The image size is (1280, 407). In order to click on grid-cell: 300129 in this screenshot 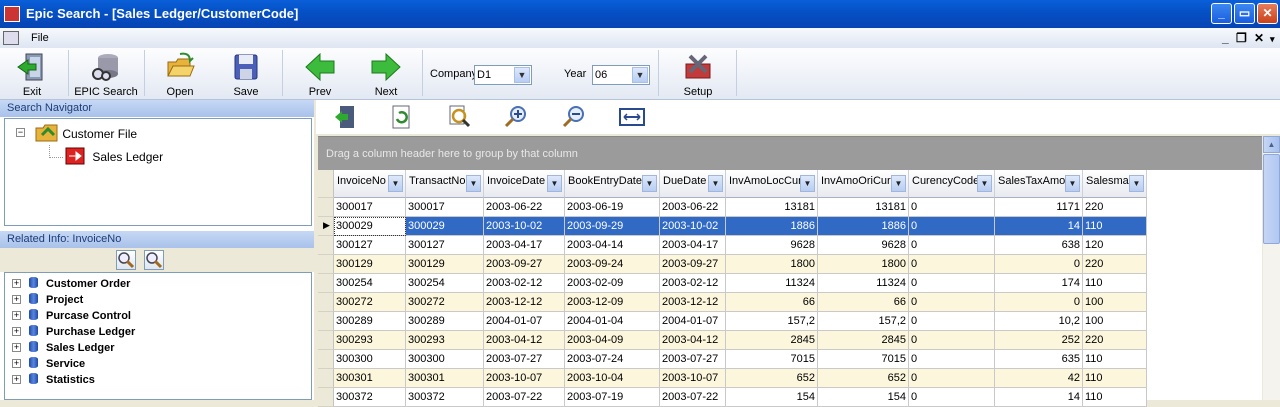, I will do `click(445, 264)`.